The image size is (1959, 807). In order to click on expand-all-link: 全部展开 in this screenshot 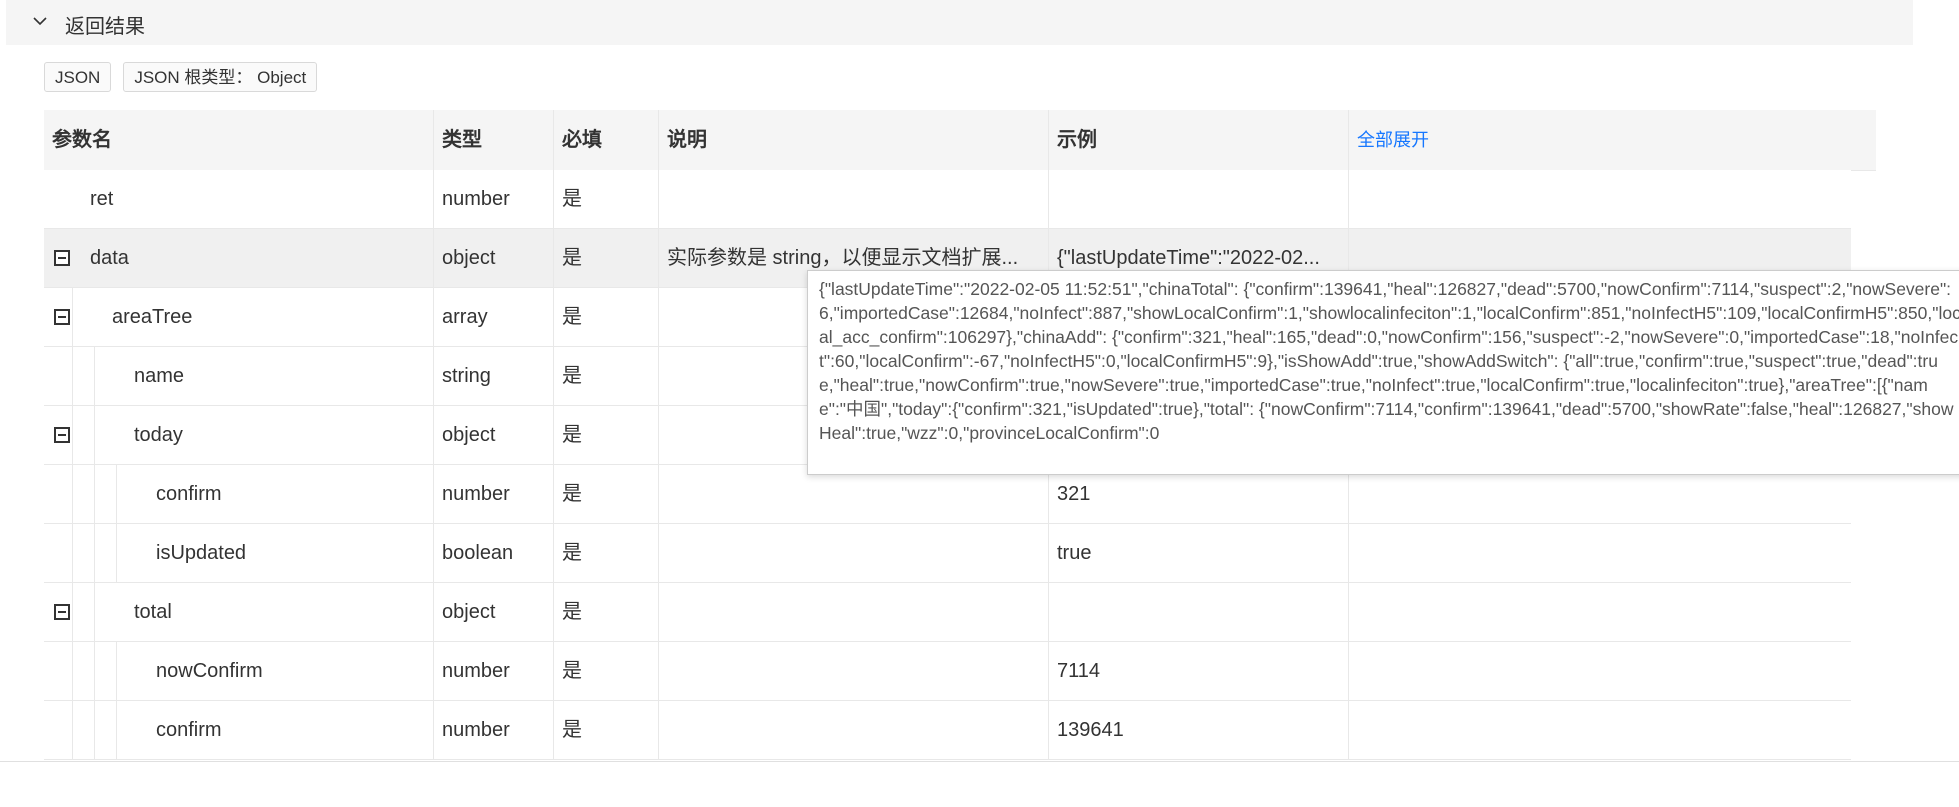, I will do `click(1549, 140)`.